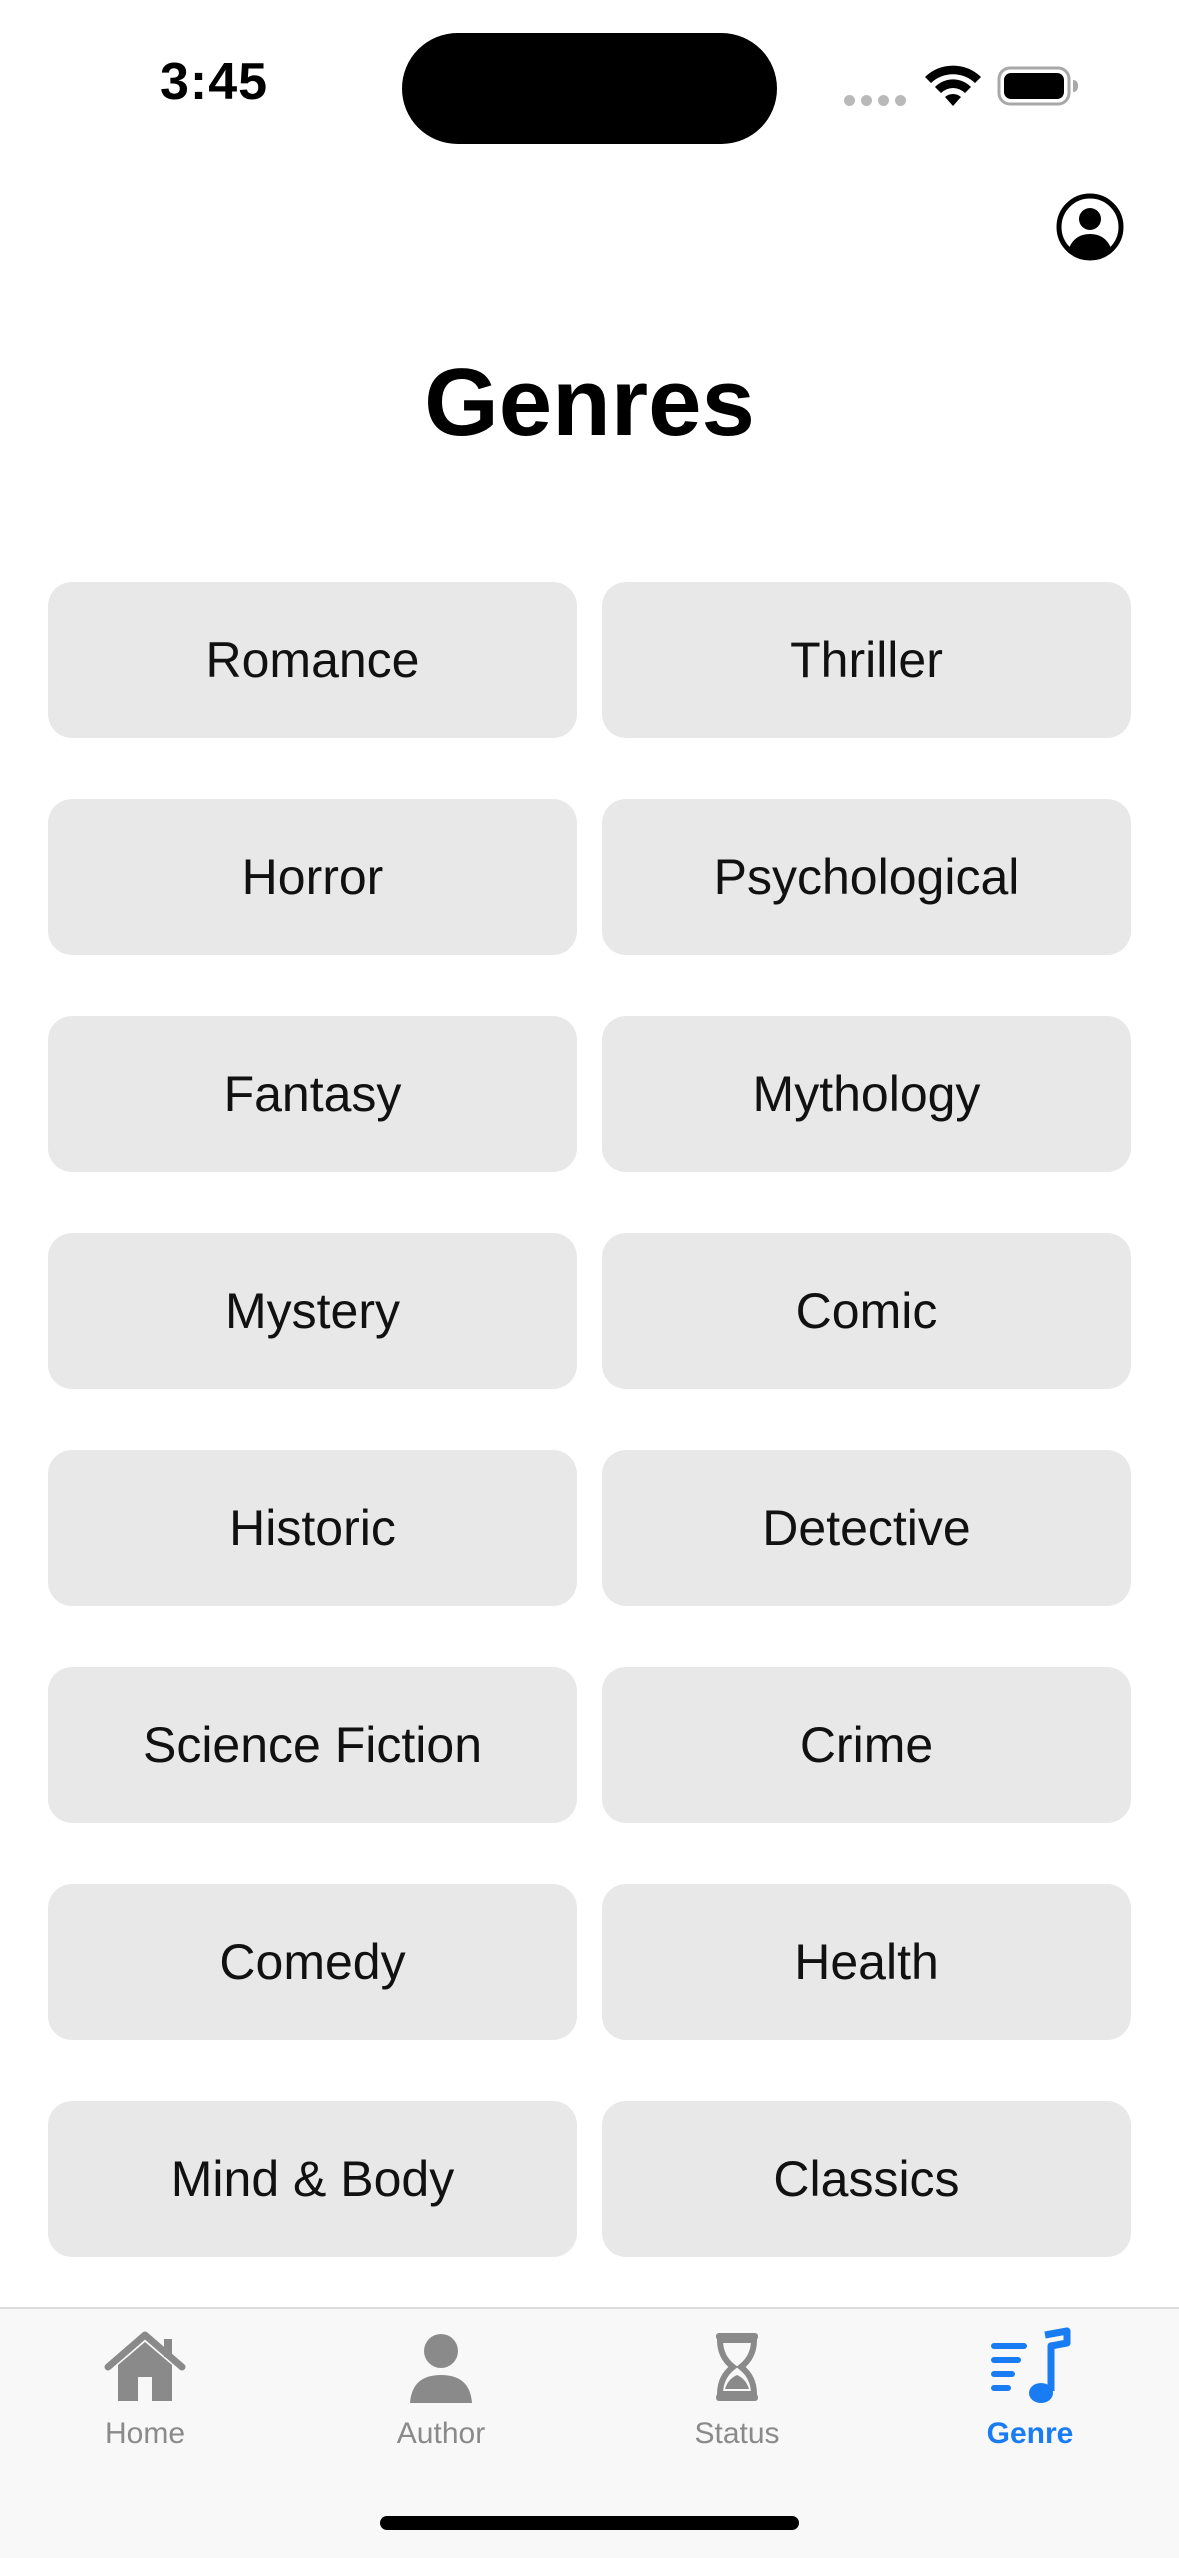 The image size is (1179, 2558). Describe the element at coordinates (589, 2523) in the screenshot. I see `home-indicator` at that location.